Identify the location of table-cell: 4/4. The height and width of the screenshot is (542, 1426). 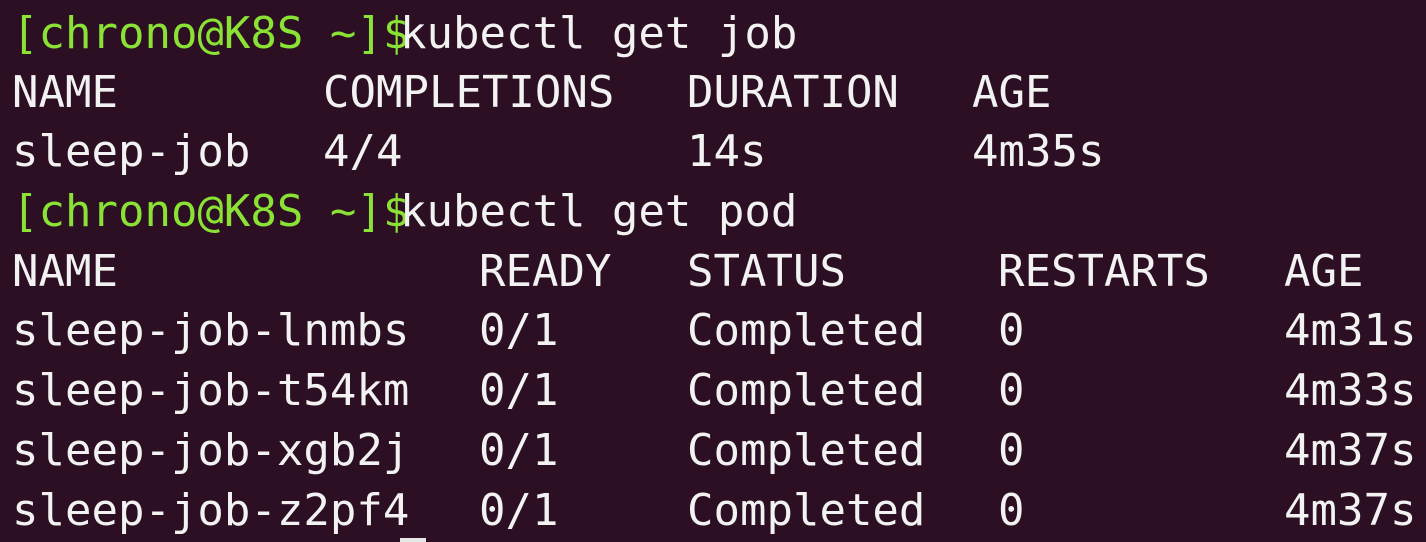
(363, 151).